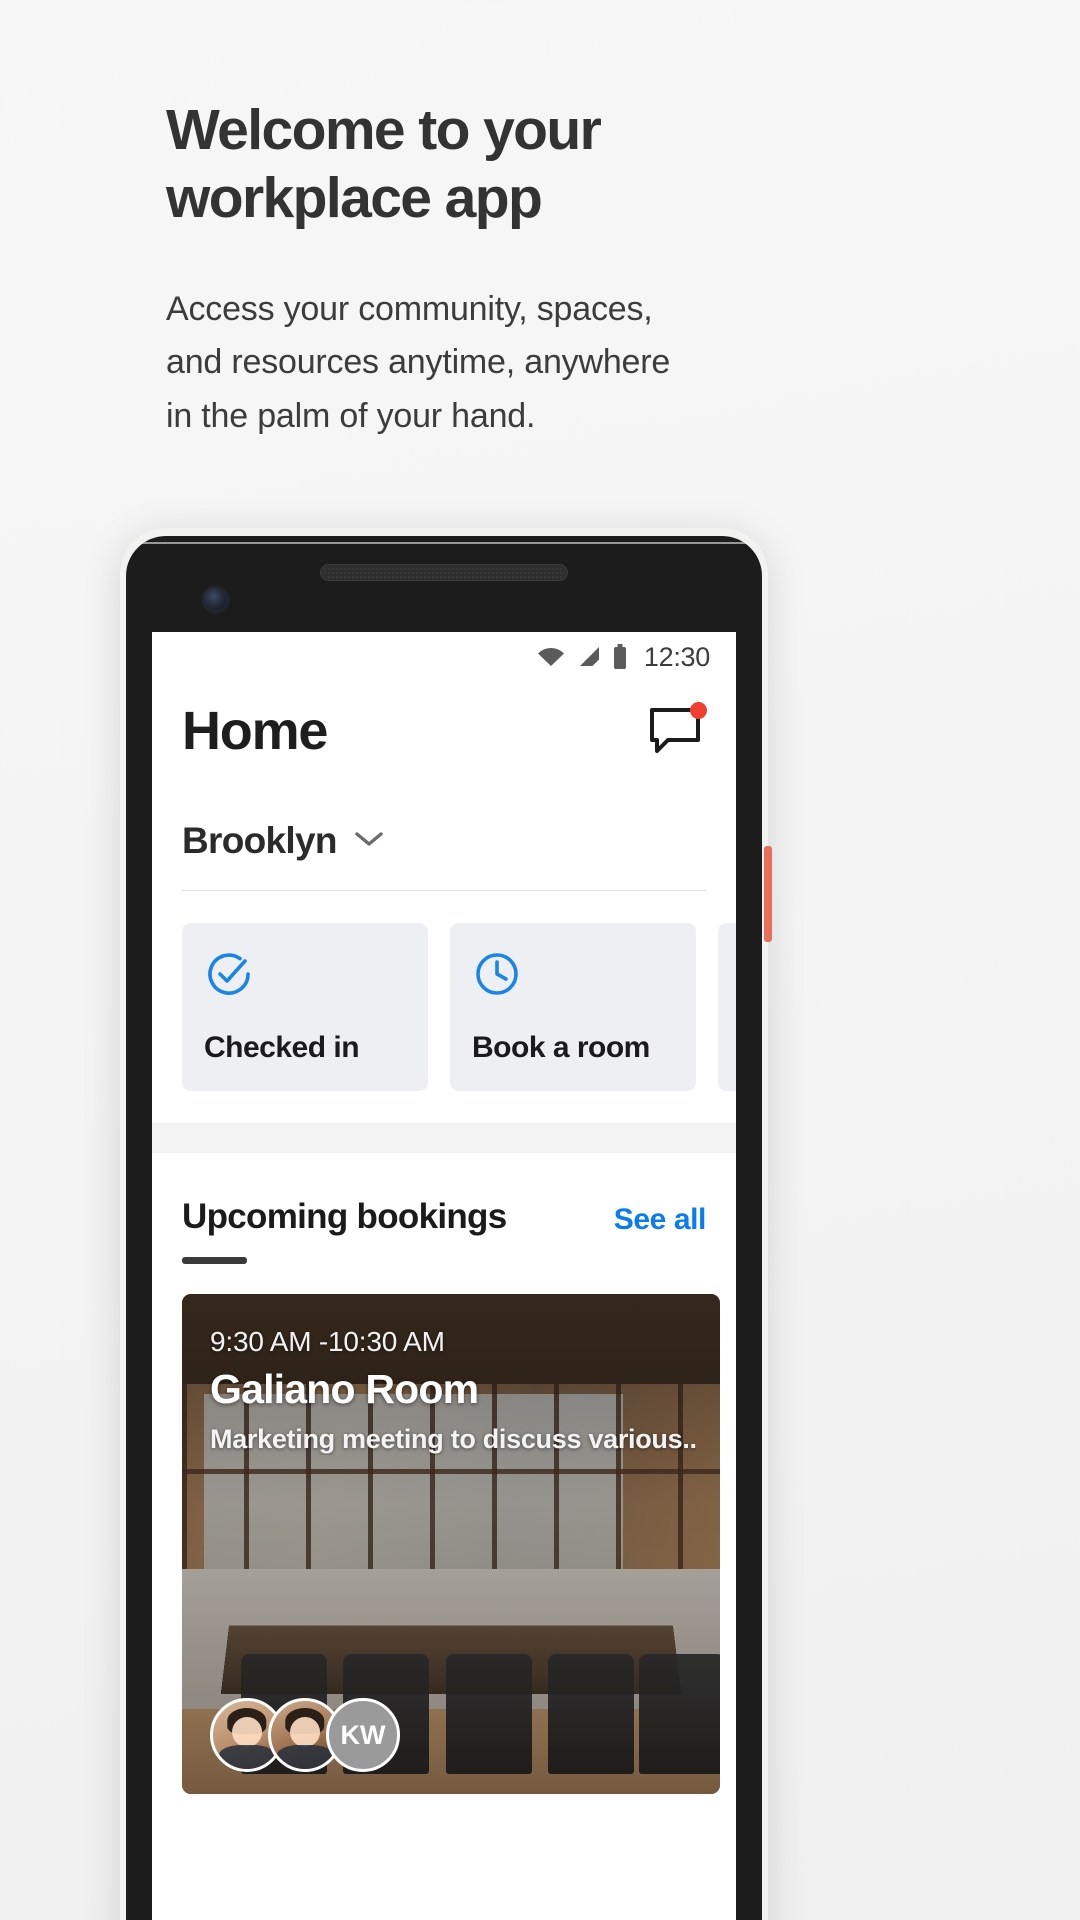 The width and height of the screenshot is (1080, 1920). Describe the element at coordinates (363, 1735) in the screenshot. I see `avatar-initials: KW` at that location.